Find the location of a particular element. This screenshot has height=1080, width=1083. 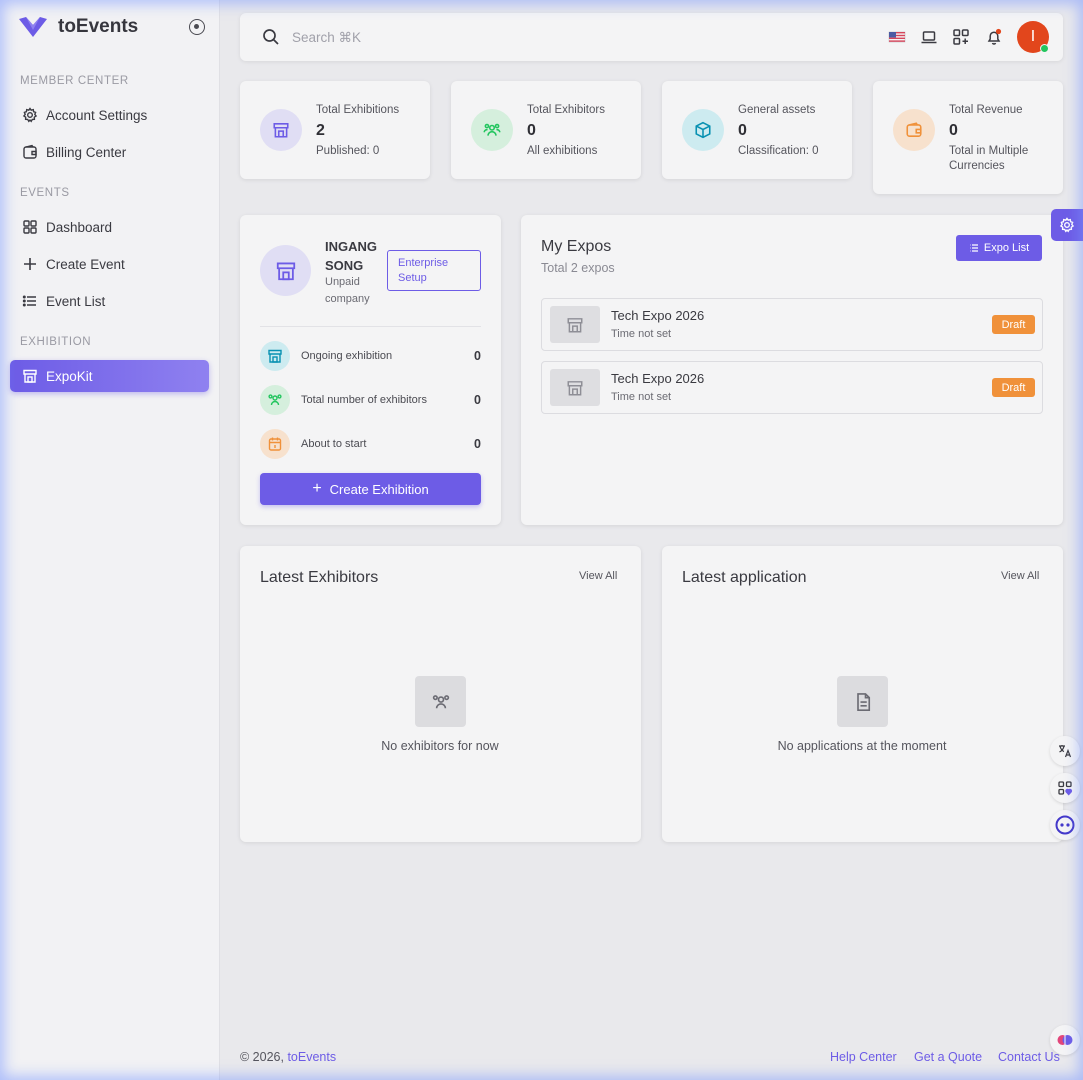

sidebar-item-label: Account Settings is located at coordinates (97, 115).